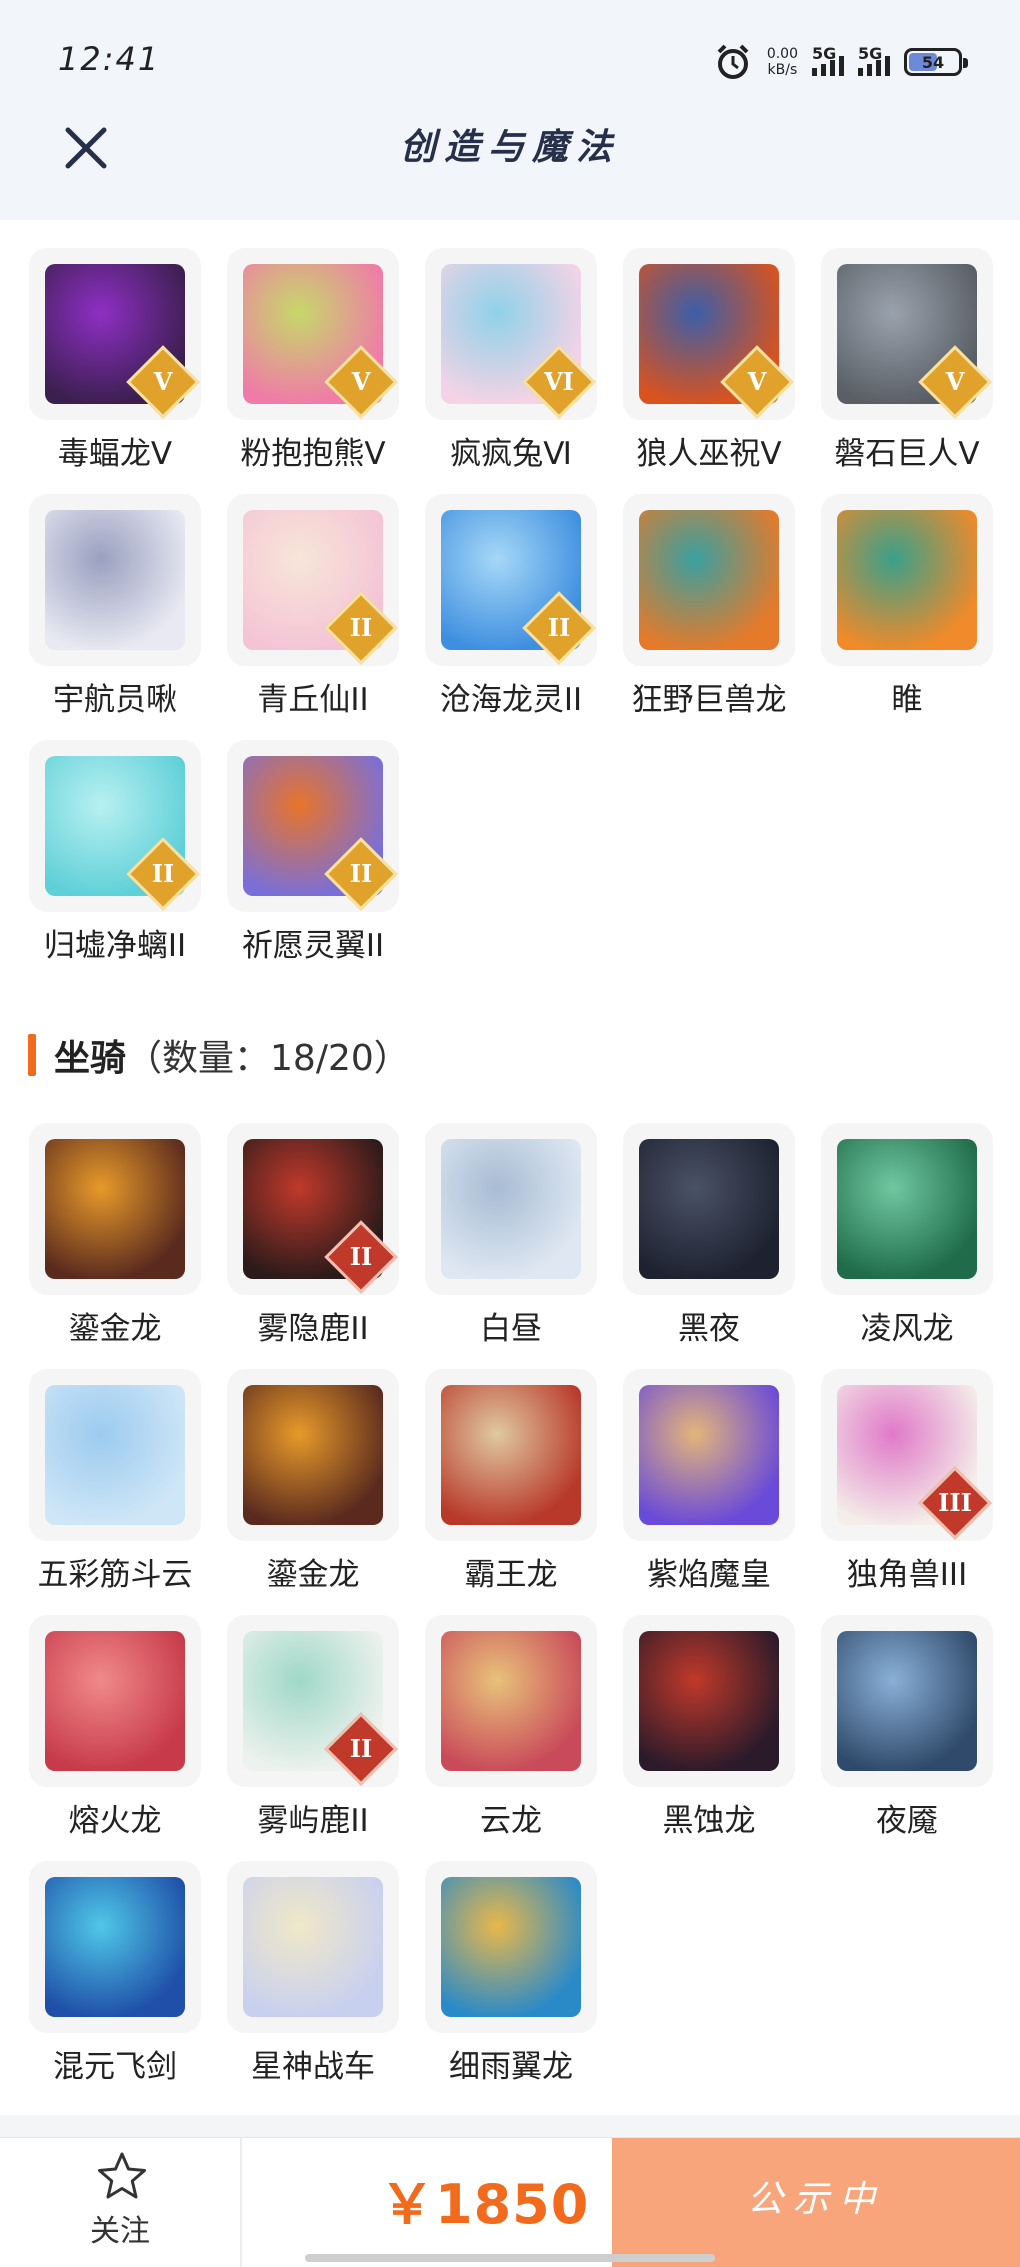 This screenshot has width=1020, height=2267. What do you see at coordinates (709, 454) in the screenshot?
I see `item-label: 狼人巫祝Ⅴ` at bounding box center [709, 454].